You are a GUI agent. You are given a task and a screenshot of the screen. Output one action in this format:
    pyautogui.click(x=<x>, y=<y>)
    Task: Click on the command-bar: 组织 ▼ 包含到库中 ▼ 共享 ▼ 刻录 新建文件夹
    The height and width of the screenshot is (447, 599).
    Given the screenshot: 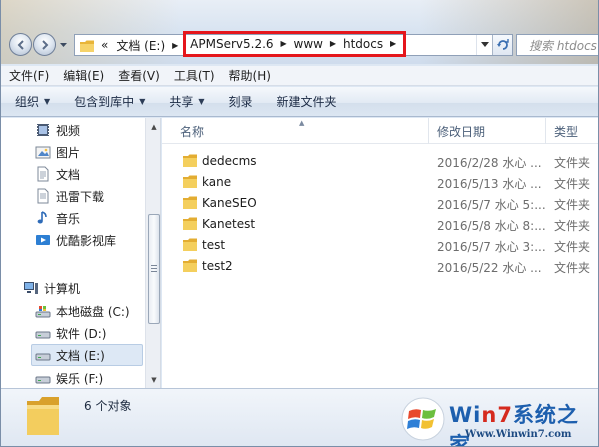 What is the action you would take?
    pyautogui.click(x=299, y=102)
    